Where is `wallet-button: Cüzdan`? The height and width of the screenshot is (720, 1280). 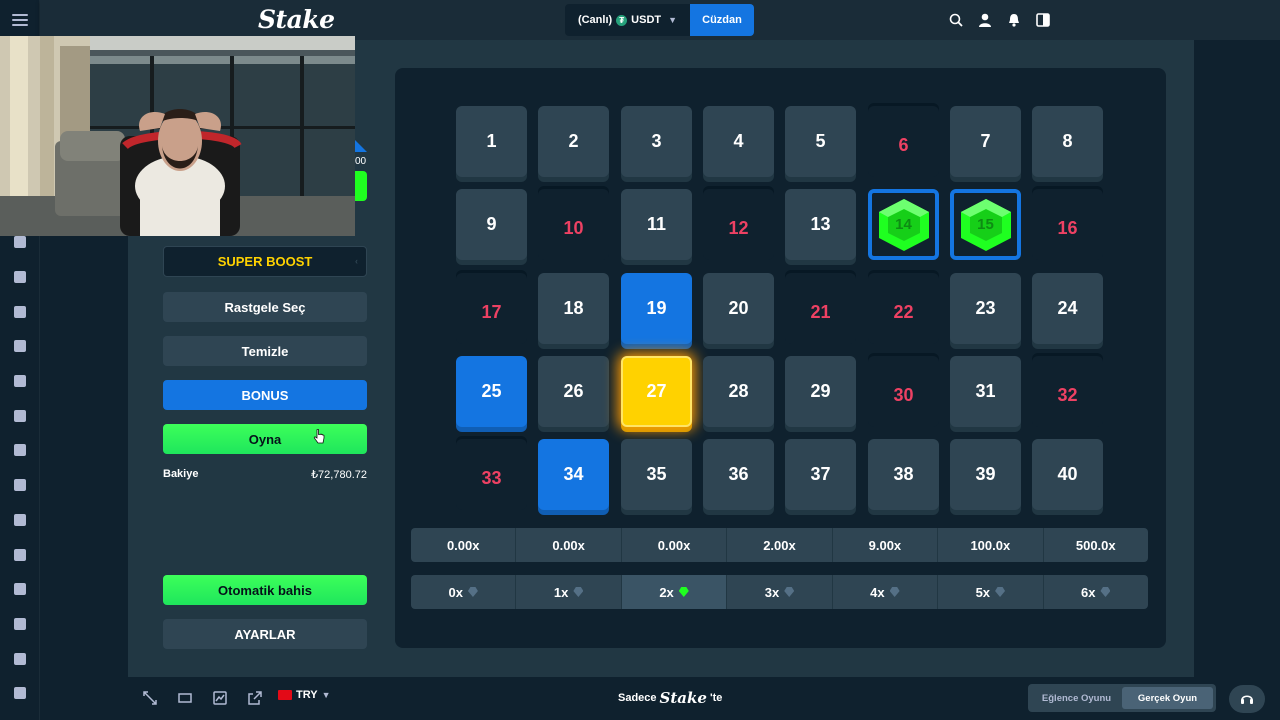
wallet-button: Cüzdan is located at coordinates (722, 20).